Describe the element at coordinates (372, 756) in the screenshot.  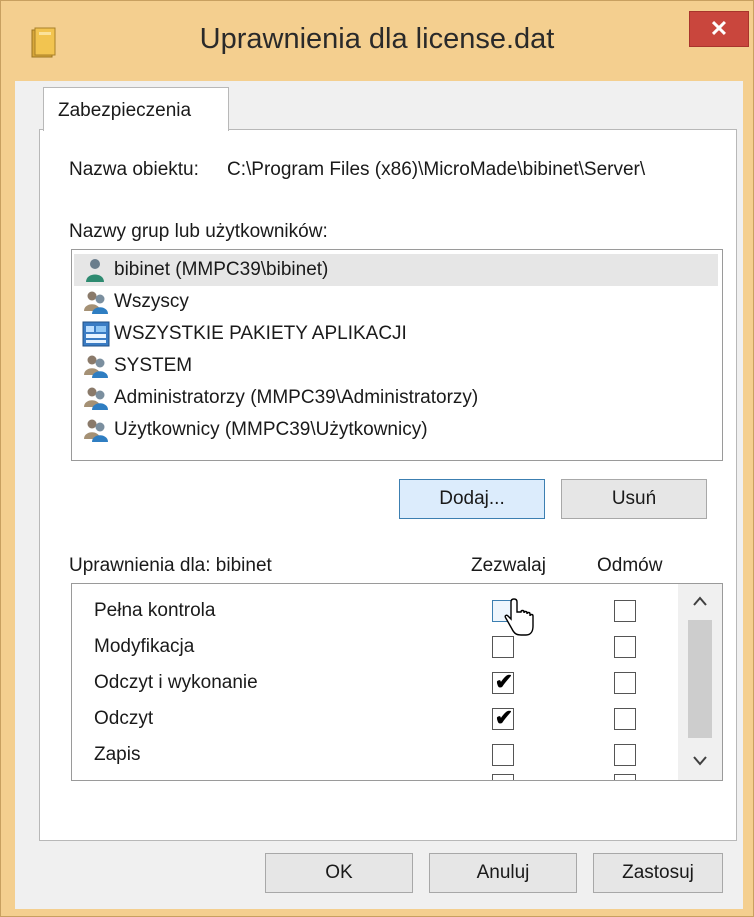
I see `permission-row: Zapis` at that location.